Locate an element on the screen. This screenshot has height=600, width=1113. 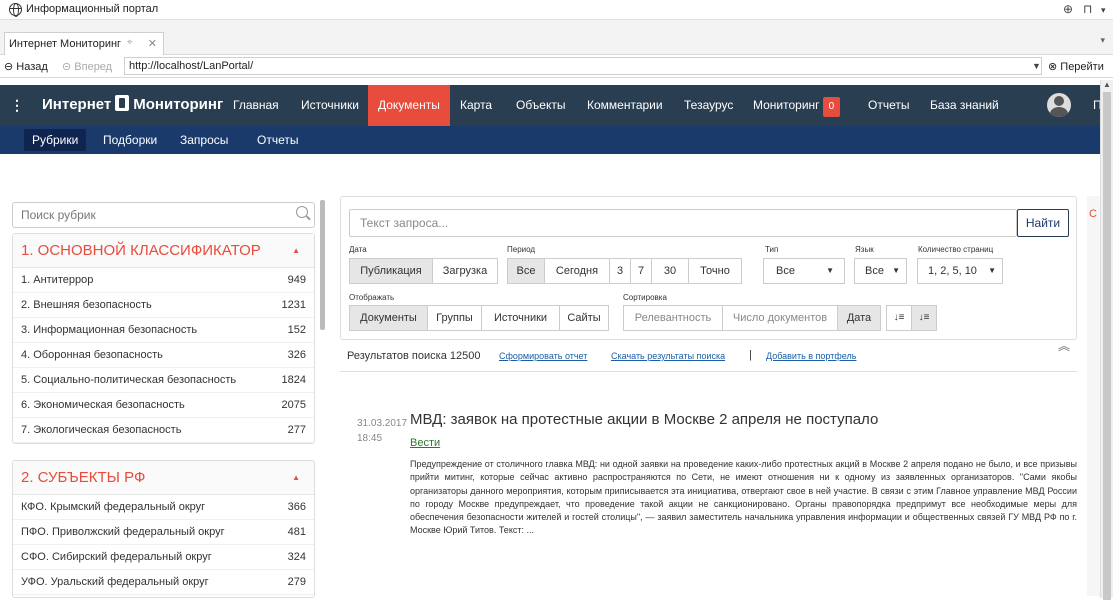
date-publication-button: Публикация is located at coordinates (391, 271).